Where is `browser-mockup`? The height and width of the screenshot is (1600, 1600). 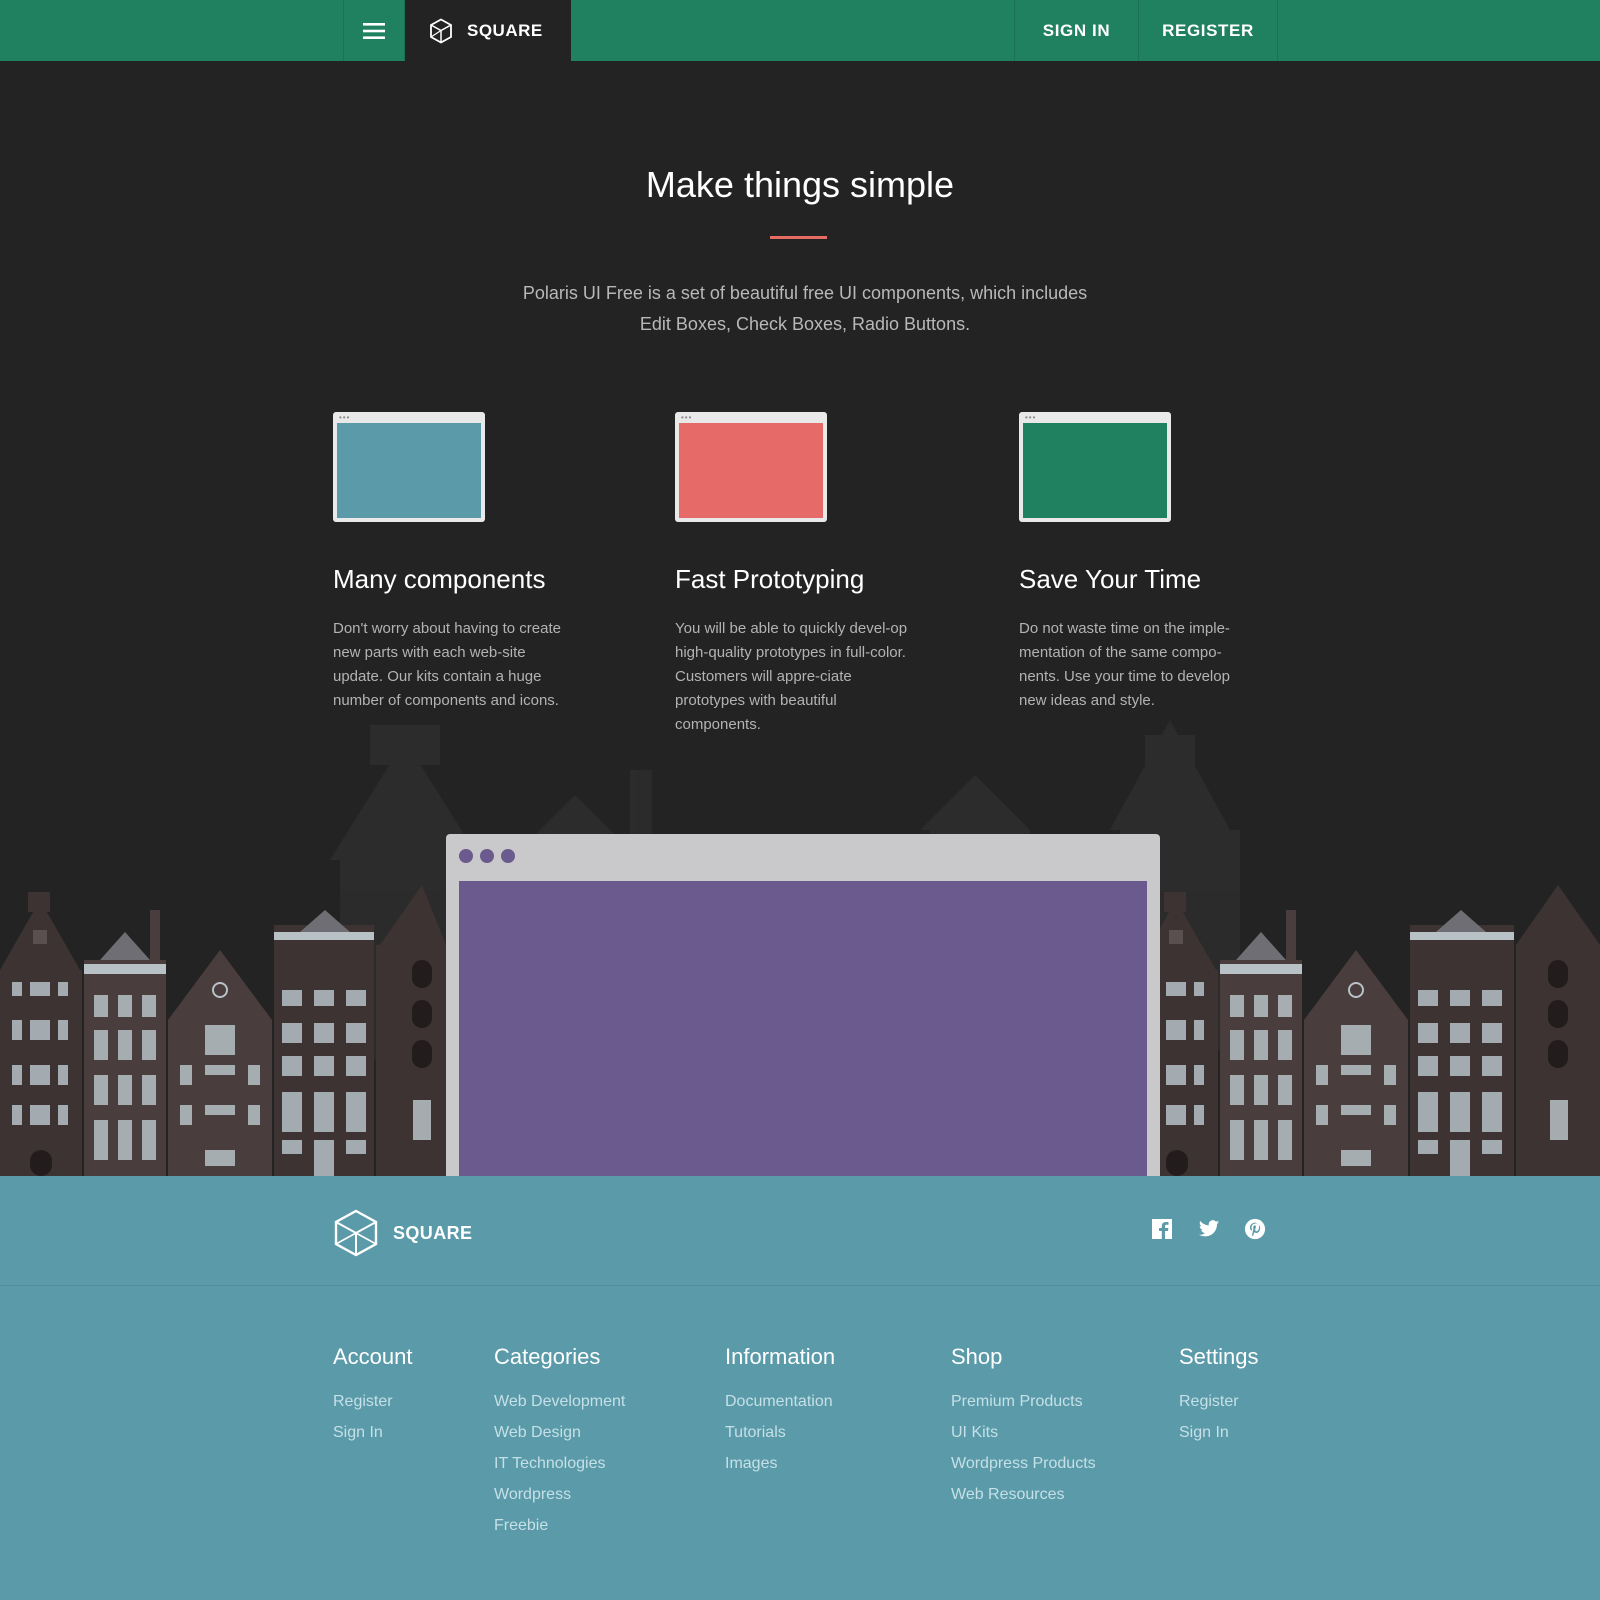
browser-mockup is located at coordinates (803, 1005).